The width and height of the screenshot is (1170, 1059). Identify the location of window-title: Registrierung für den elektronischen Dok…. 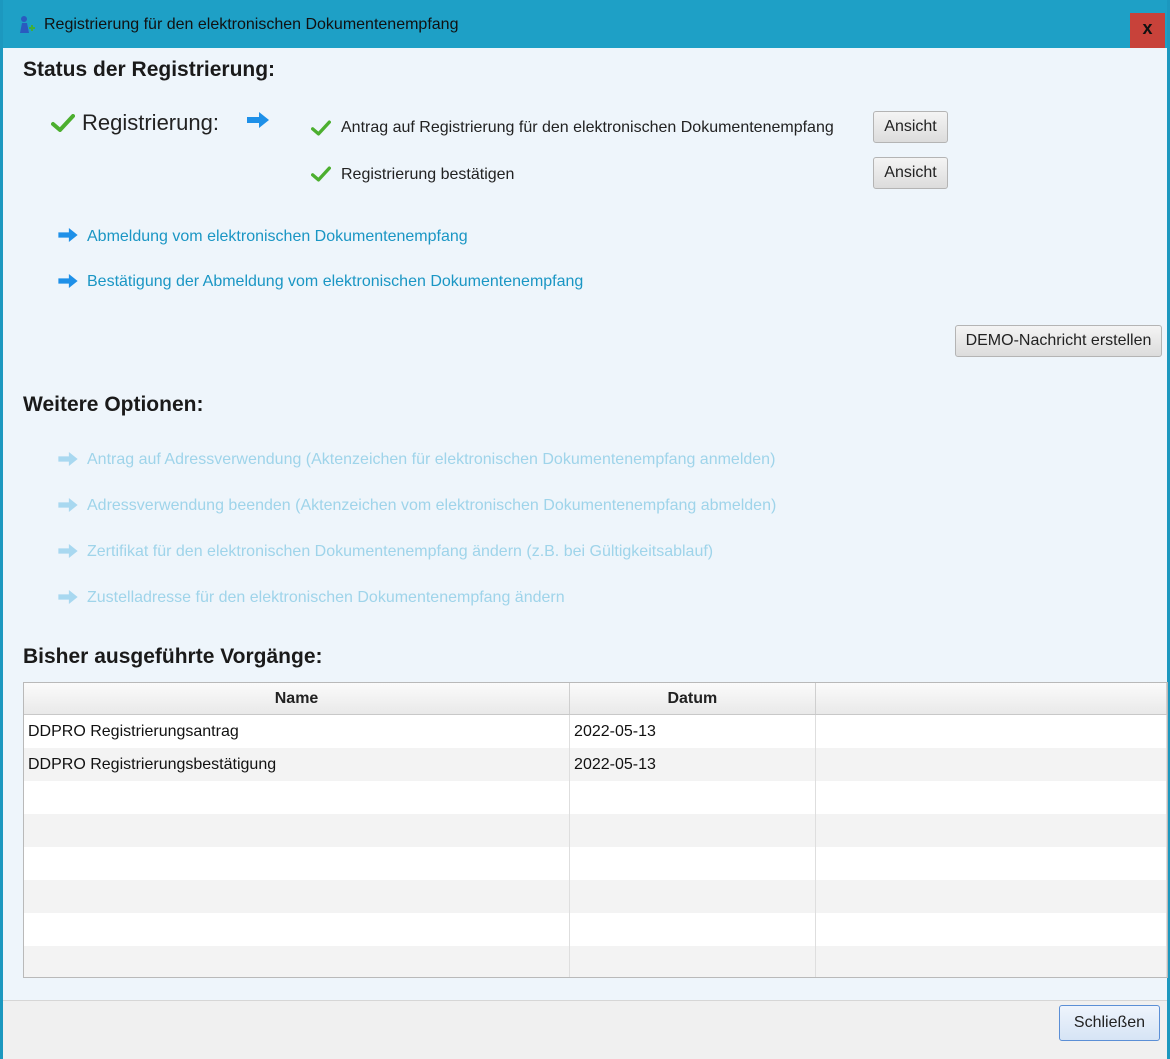
(251, 24).